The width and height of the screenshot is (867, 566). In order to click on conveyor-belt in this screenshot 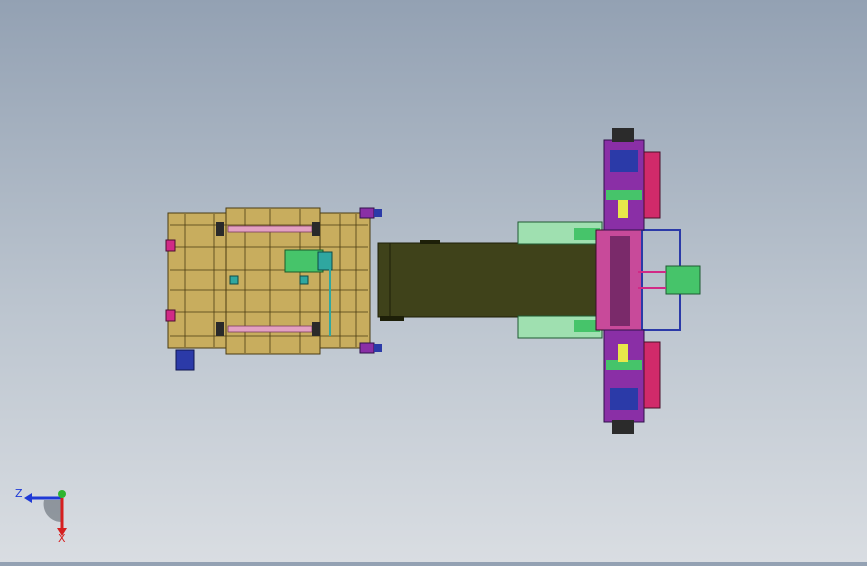, I will do `click(489, 280)`.